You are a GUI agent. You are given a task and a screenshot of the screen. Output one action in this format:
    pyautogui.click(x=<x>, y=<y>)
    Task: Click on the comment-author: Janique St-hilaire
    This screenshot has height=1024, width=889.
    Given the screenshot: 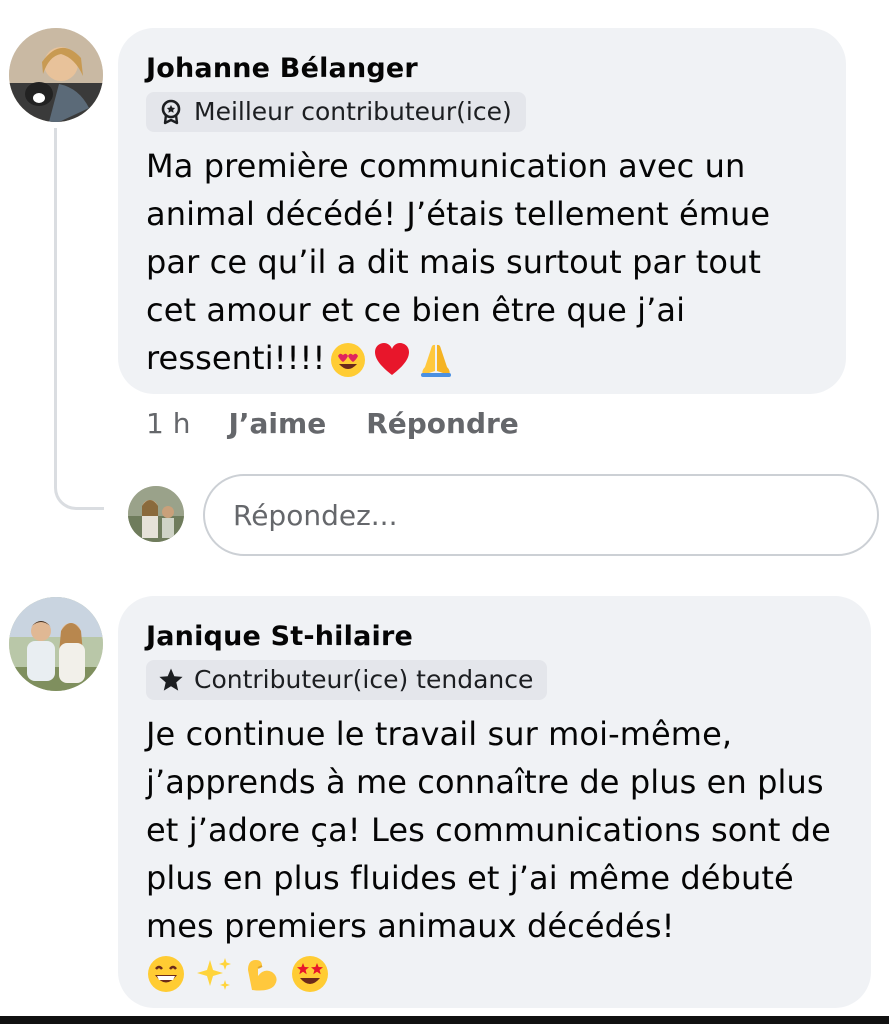 What is the action you would take?
    pyautogui.click(x=494, y=637)
    